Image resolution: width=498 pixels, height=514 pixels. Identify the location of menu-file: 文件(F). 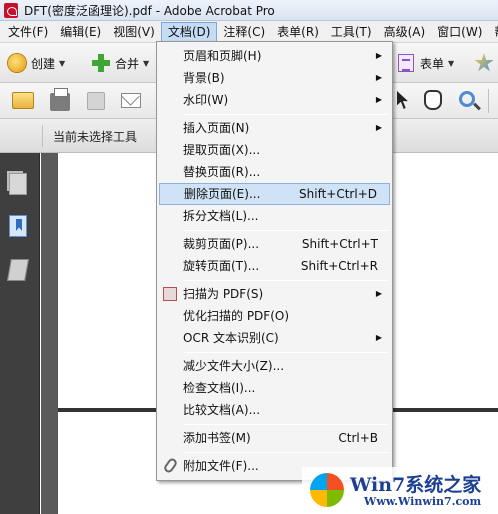
(28, 32).